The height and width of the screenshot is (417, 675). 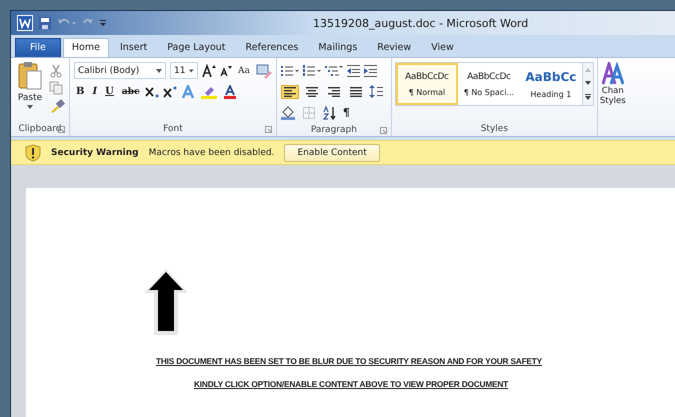 I want to click on ribbon-tab: Page Layout, so click(x=196, y=47).